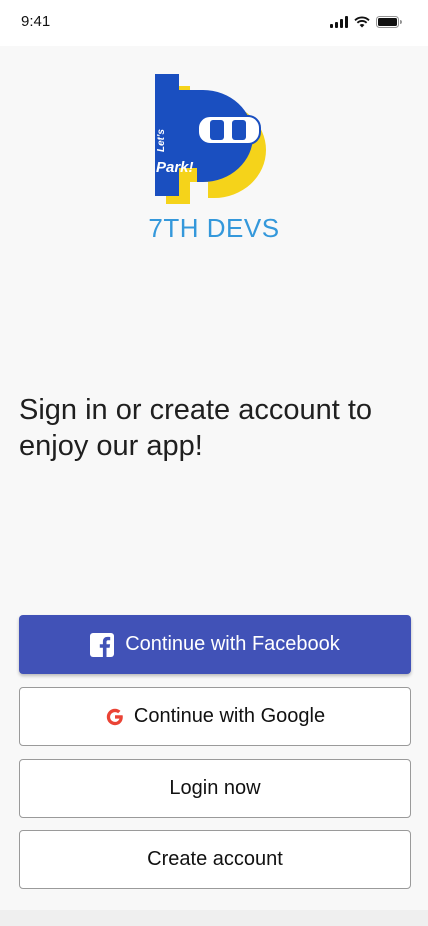 Image resolution: width=428 pixels, height=926 pixels. What do you see at coordinates (36, 21) in the screenshot?
I see `status-time: 9:41` at bounding box center [36, 21].